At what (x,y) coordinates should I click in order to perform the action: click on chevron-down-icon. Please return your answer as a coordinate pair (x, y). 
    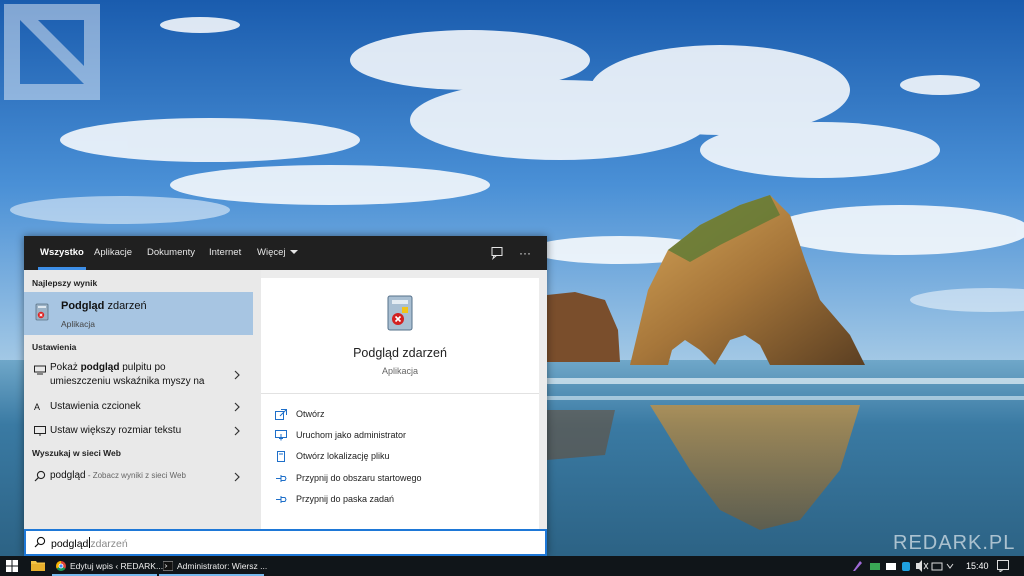
    Looking at the image, I should click on (293, 252).